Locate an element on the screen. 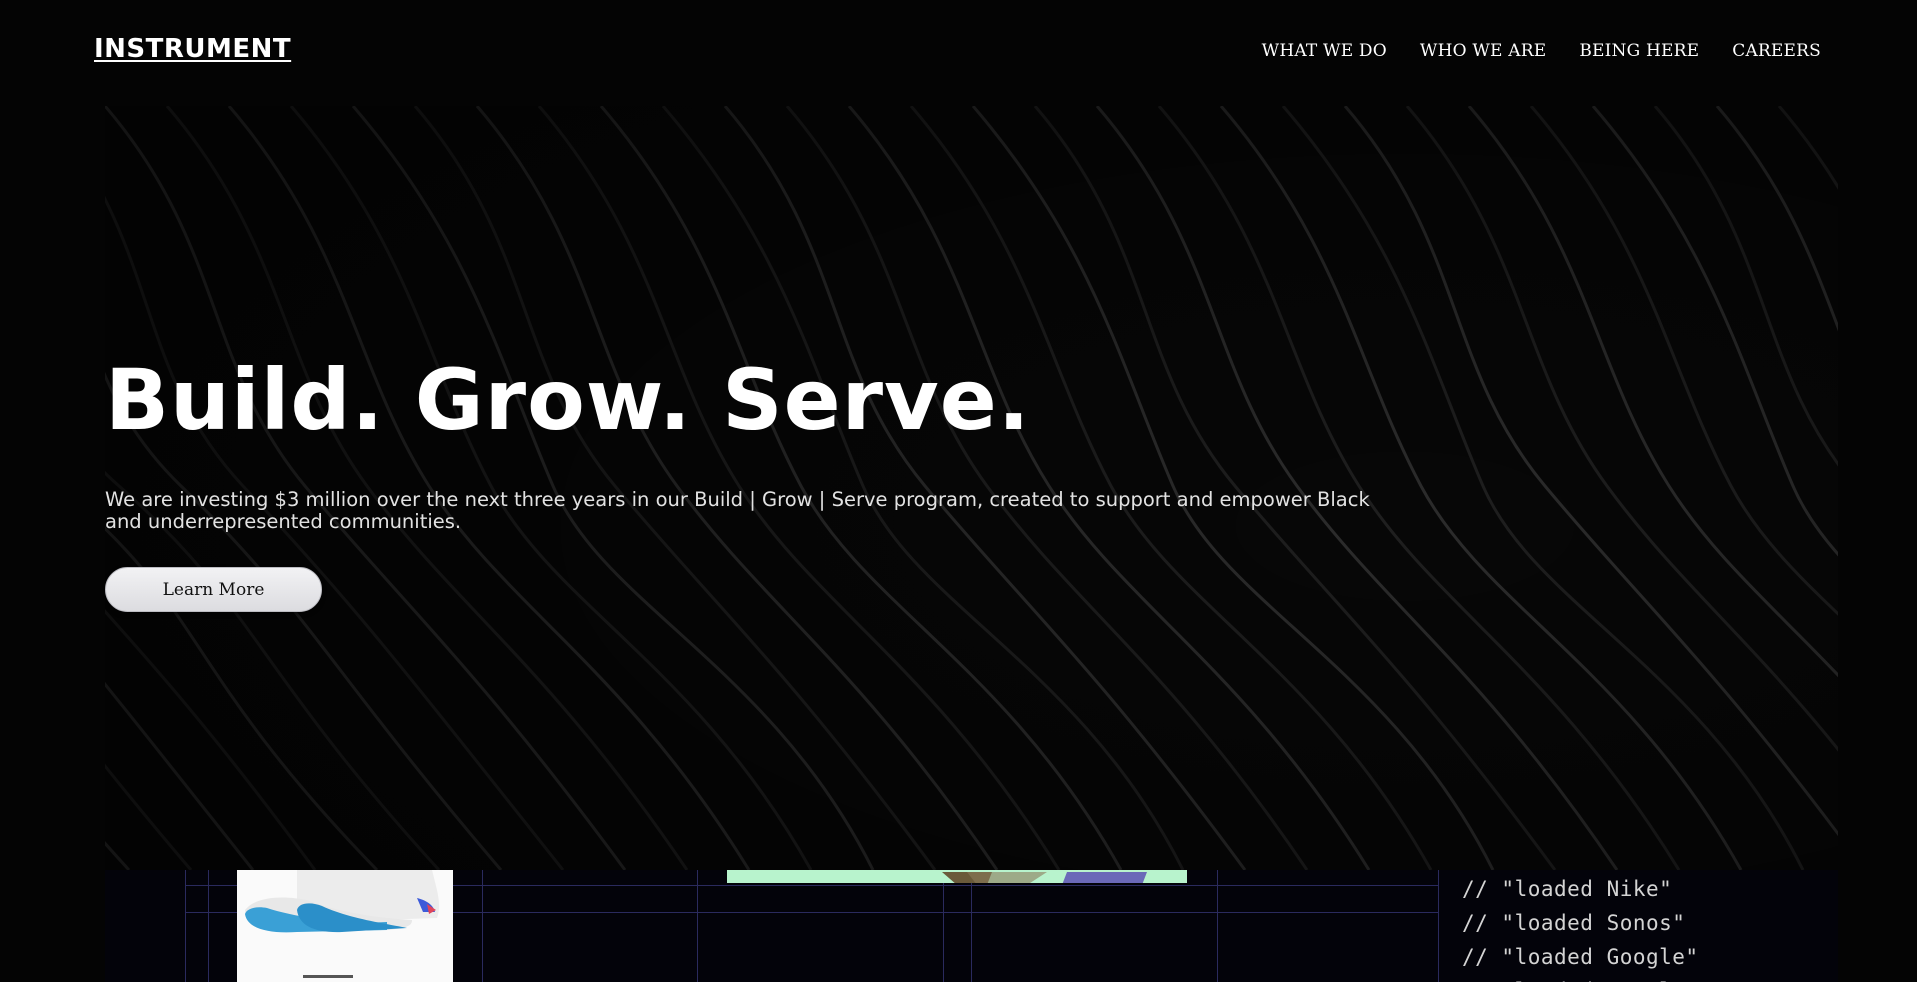 The image size is (1917, 982). code-line: // "loaded Sonos" is located at coordinates (1574, 923).